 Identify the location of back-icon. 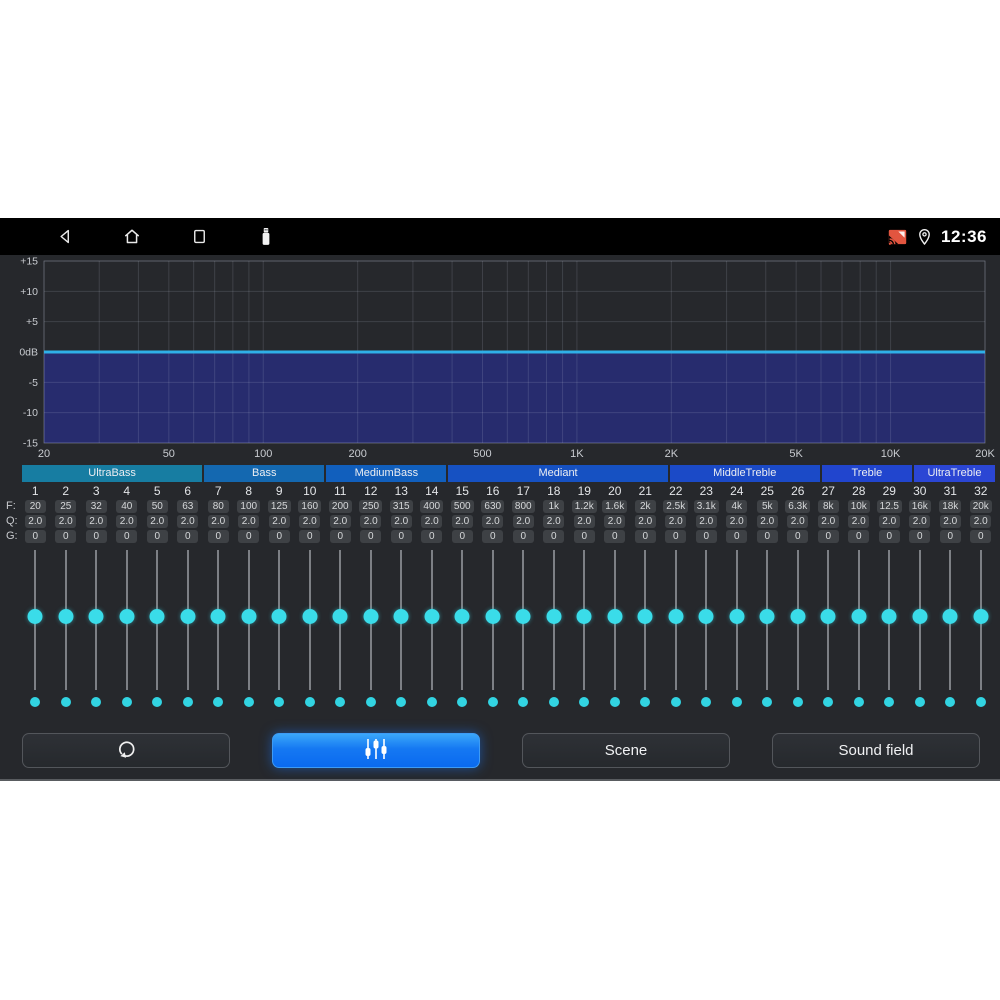
(65, 237).